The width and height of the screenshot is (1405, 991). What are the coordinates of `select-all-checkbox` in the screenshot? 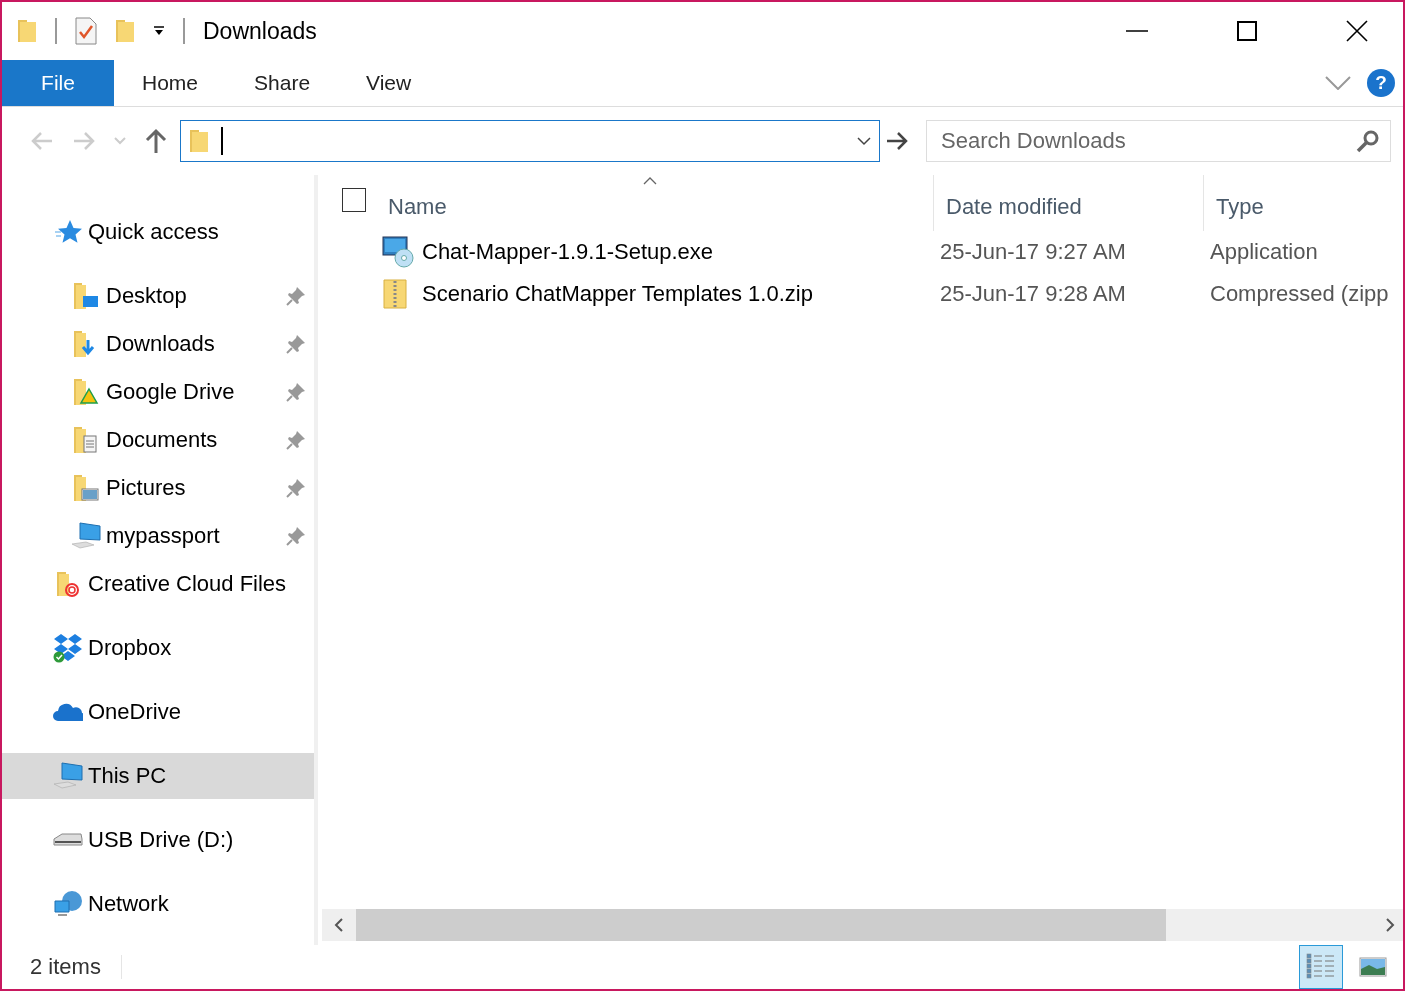 It's located at (354, 200).